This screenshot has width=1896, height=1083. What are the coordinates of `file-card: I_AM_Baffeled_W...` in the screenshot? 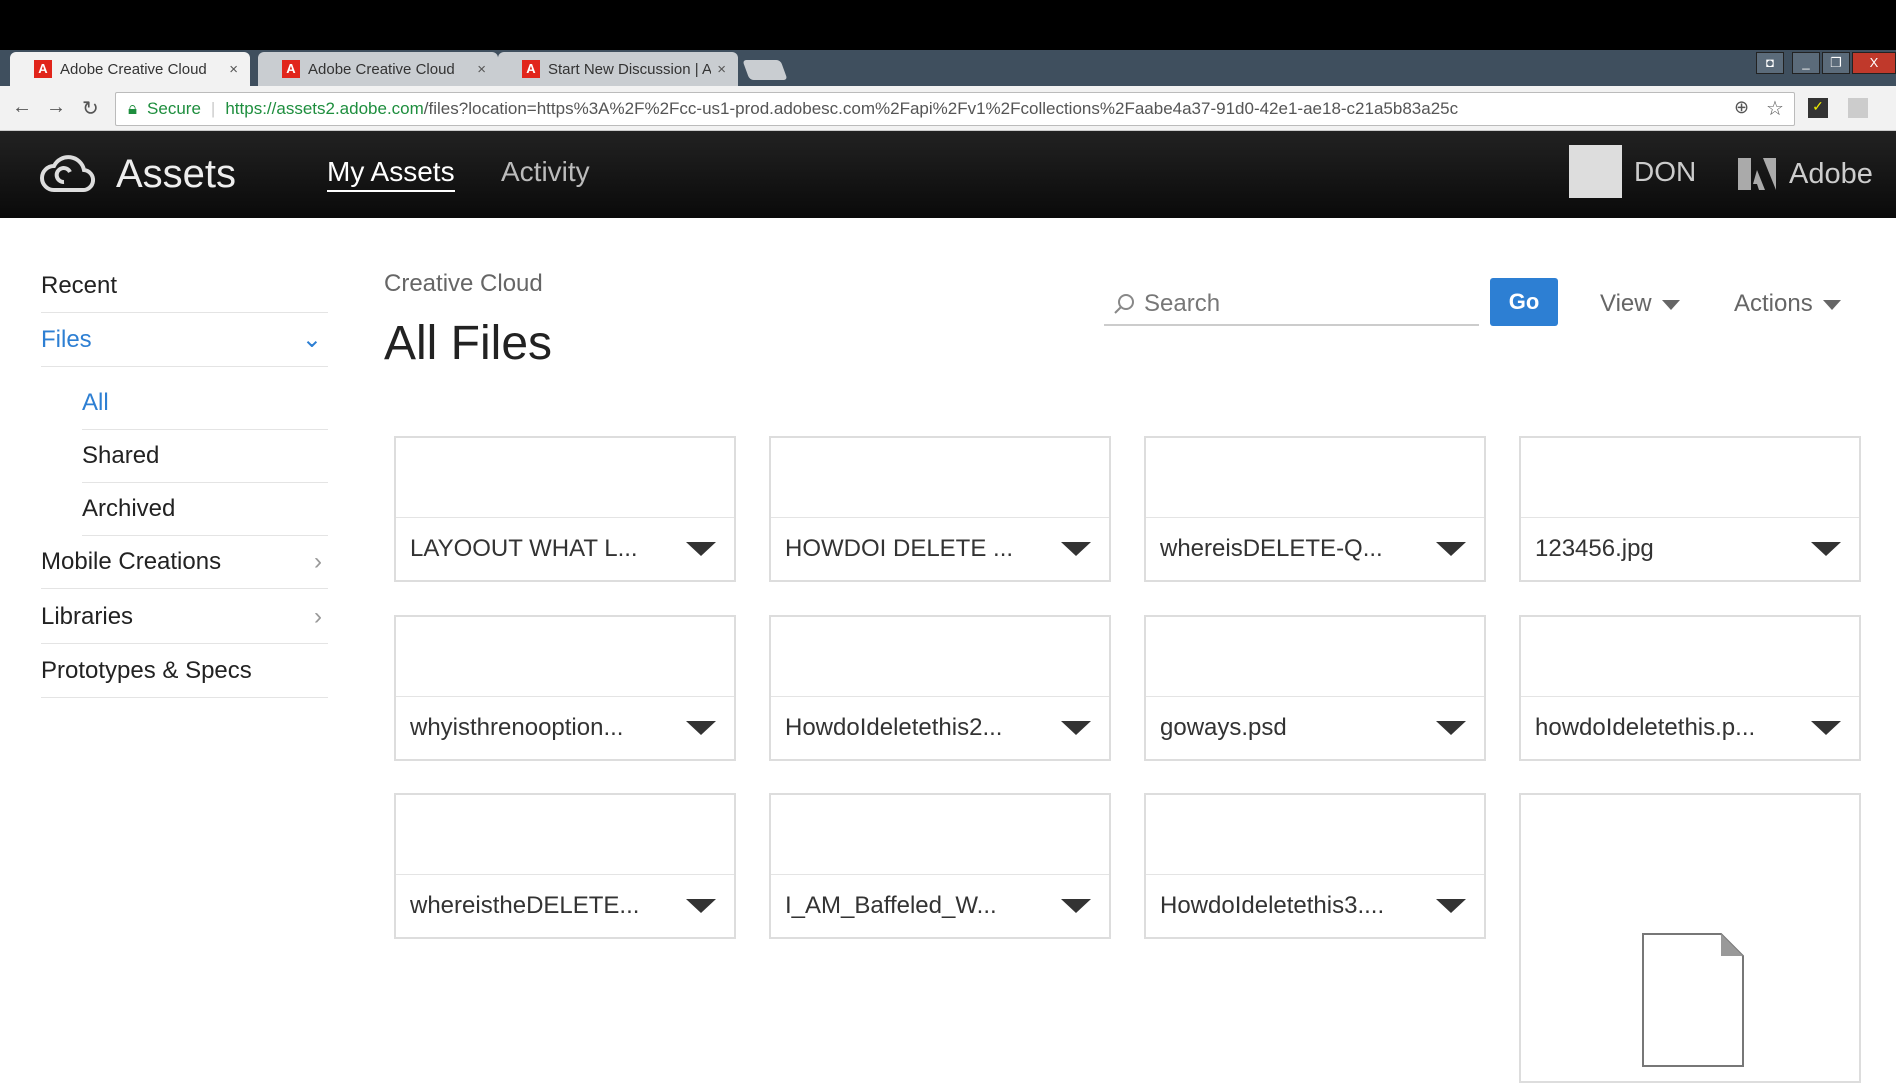 It's located at (940, 866).